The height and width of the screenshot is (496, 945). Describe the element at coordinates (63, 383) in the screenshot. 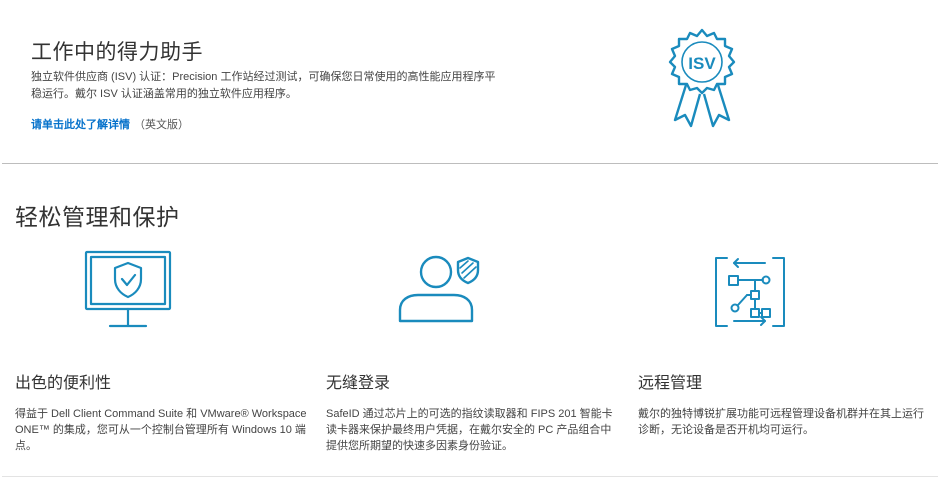

I see `feature-title: 出色的便利性` at that location.